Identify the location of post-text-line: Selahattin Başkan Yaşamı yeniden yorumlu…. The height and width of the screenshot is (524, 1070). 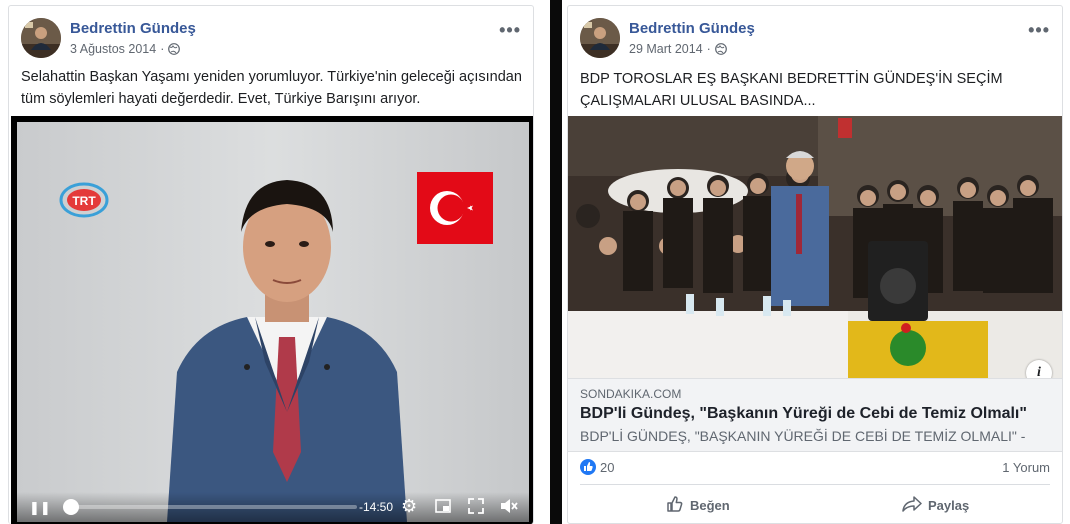
(271, 77).